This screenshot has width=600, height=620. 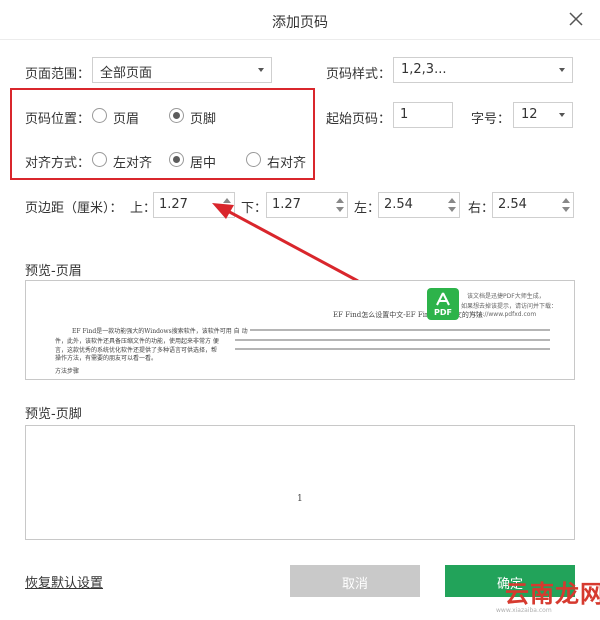 What do you see at coordinates (300, 499) in the screenshot?
I see `preview-page-number: 1` at bounding box center [300, 499].